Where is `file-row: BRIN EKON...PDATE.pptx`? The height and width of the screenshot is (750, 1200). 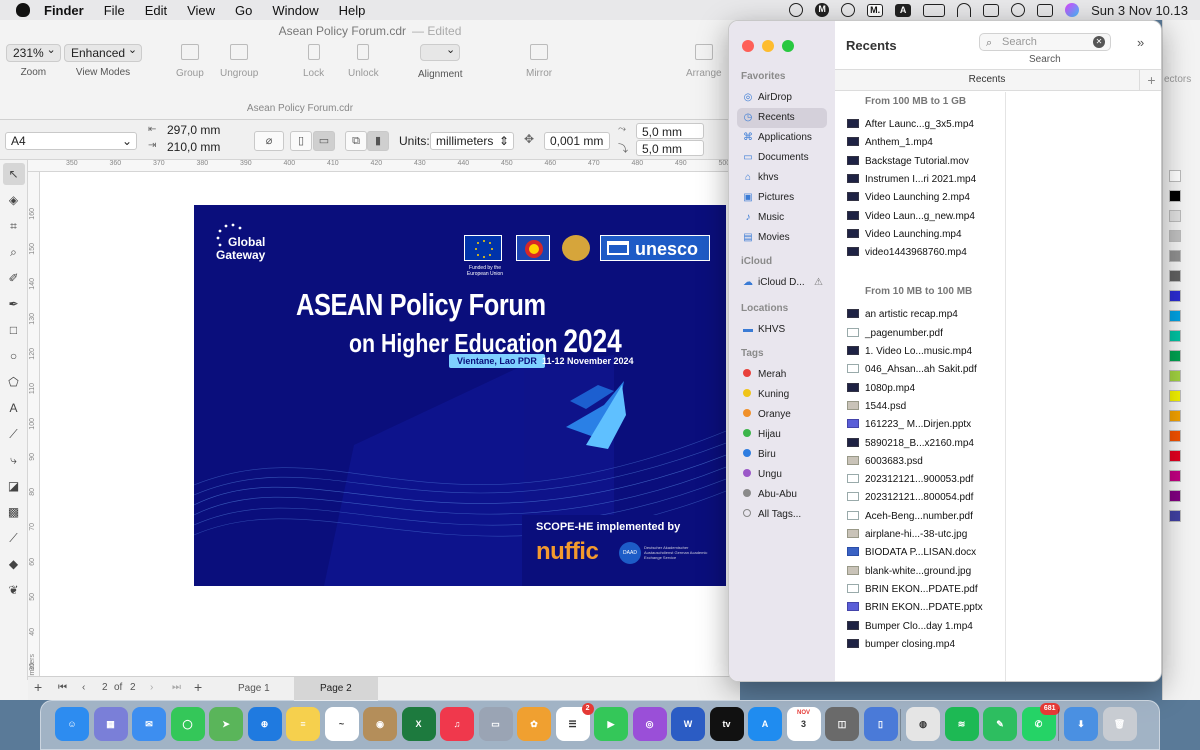 file-row: BRIN EKON...PDATE.pptx is located at coordinates (924, 608).